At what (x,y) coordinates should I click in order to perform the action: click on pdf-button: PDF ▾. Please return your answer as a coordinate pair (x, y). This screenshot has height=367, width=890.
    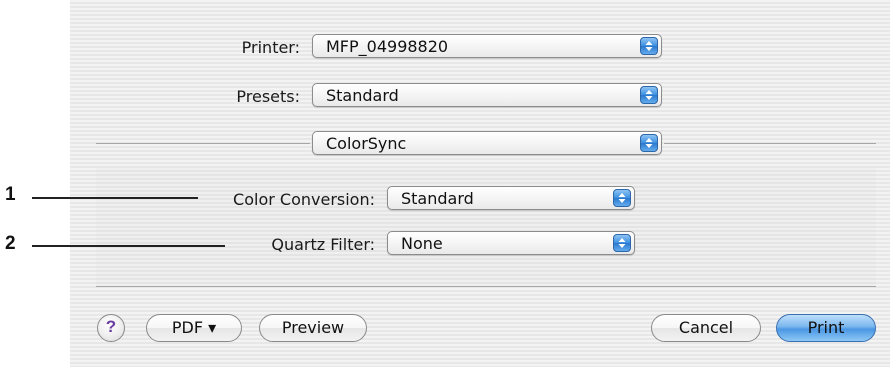
    Looking at the image, I should click on (194, 328).